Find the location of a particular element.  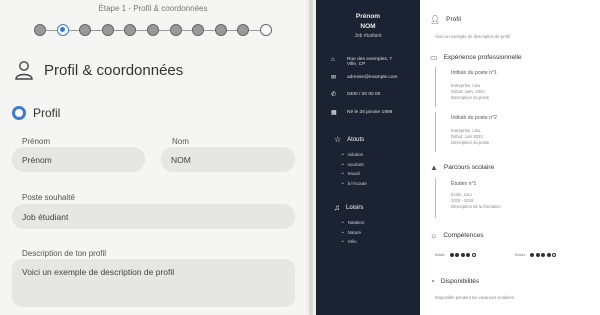

position-label: Poste souhaité is located at coordinates (48, 197).